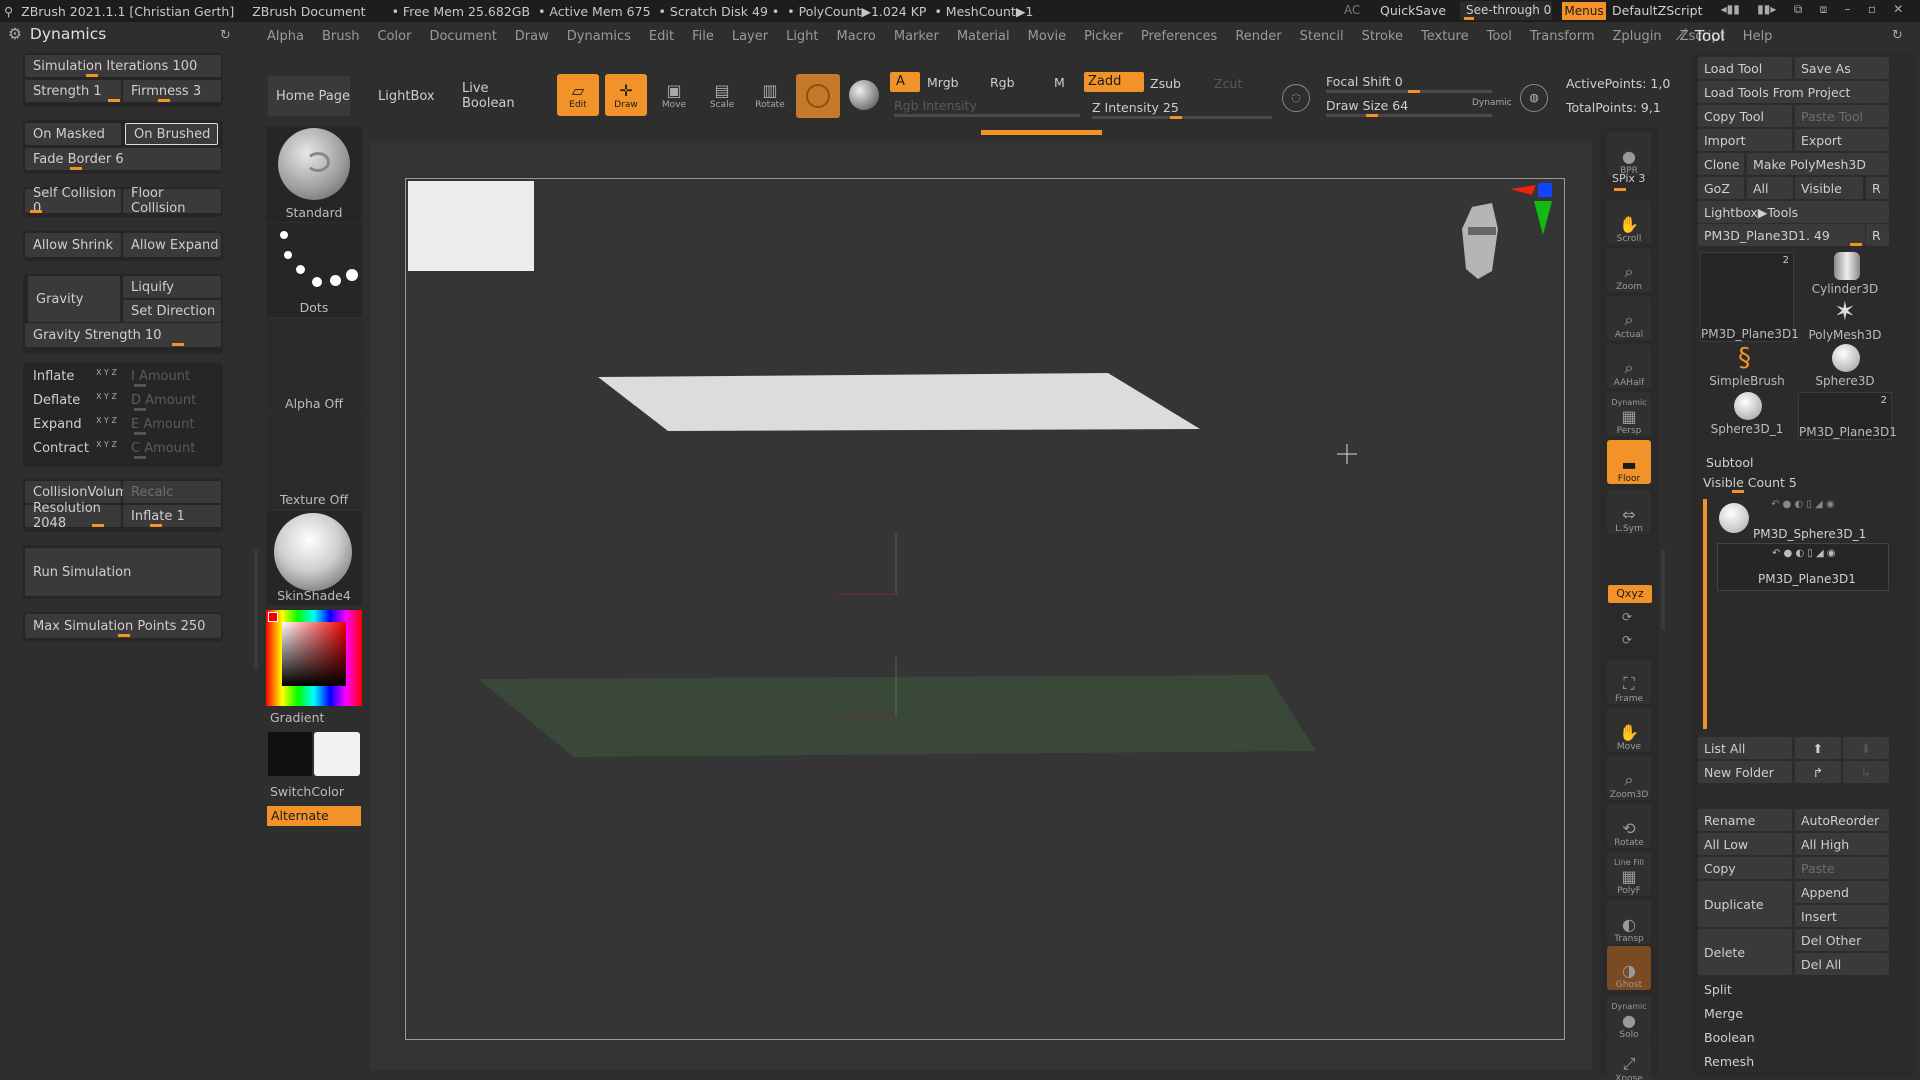 The image size is (1920, 1080). What do you see at coordinates (1628, 178) in the screenshot?
I see `spix-slider: SPix 3` at bounding box center [1628, 178].